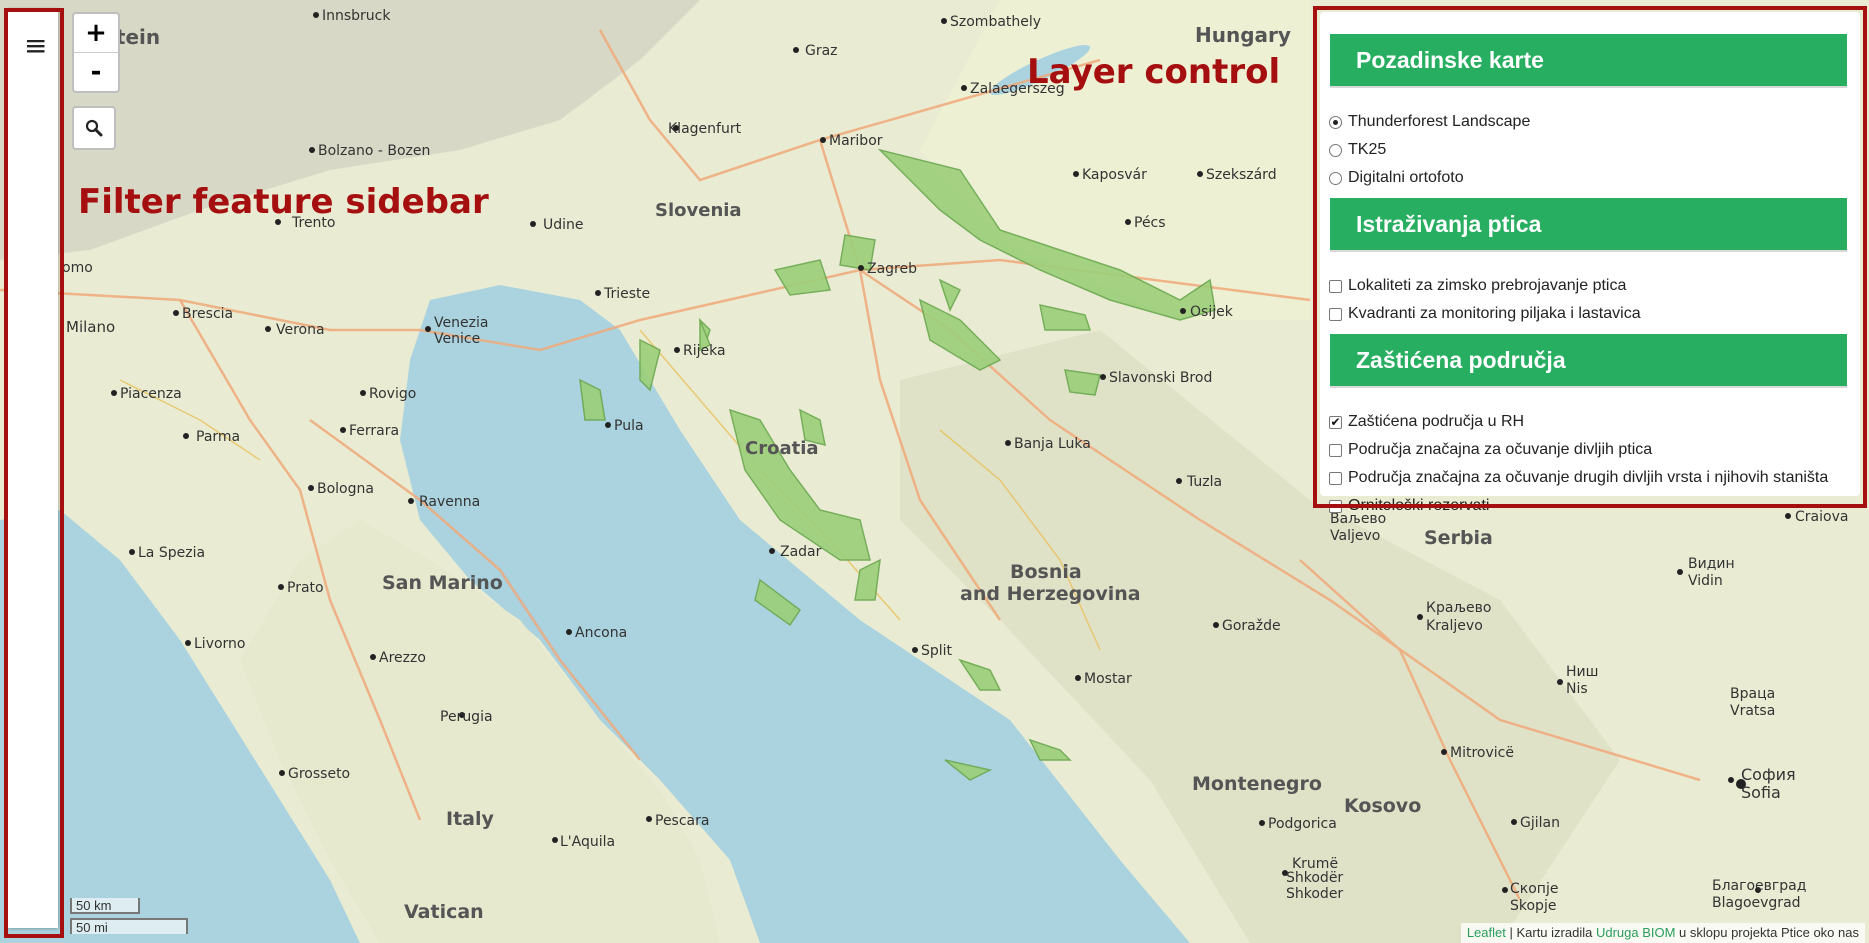 The image size is (1869, 943). Describe the element at coordinates (466, 717) in the screenshot. I see `map-label: Perugia` at that location.